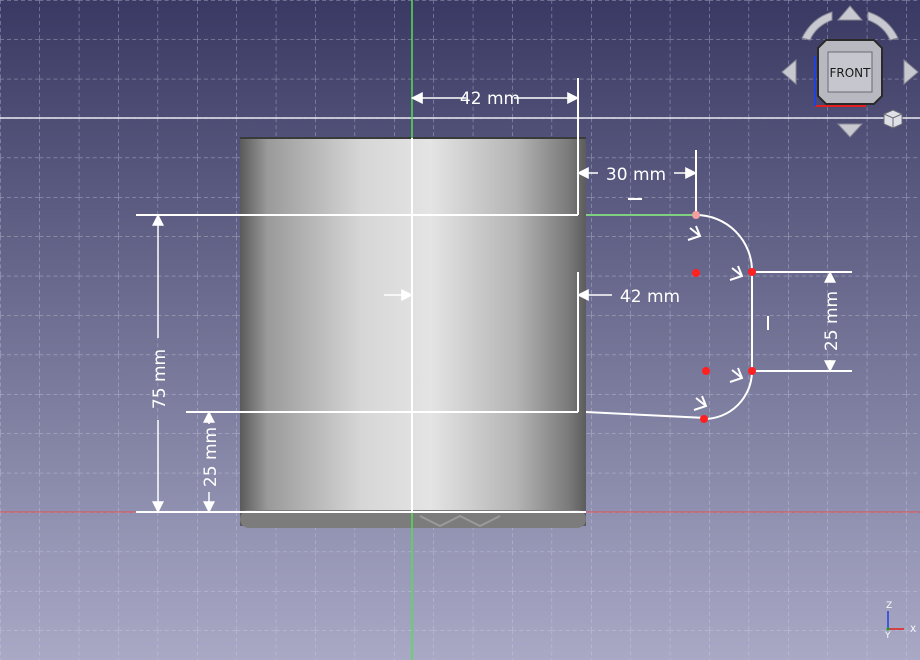 The width and height of the screenshot is (920, 660). I want to click on dimension-label-radius-inner: 42 mm, so click(650, 297).